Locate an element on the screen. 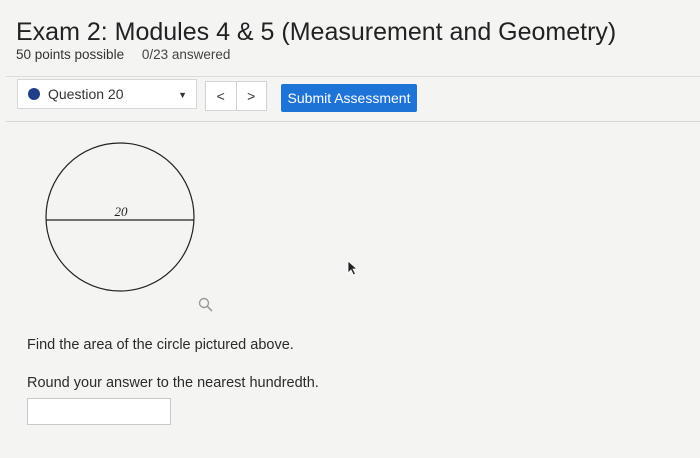 This screenshot has height=458, width=700. submit-assessment-button: Submit Assessment is located at coordinates (349, 98).